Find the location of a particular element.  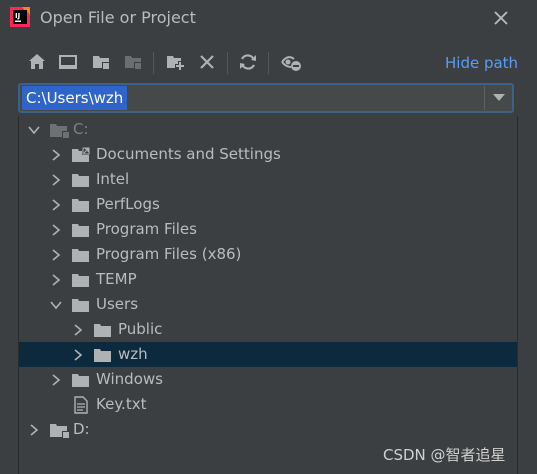

tree-row-documents-and-settings: Documents and Settings is located at coordinates (268, 154).